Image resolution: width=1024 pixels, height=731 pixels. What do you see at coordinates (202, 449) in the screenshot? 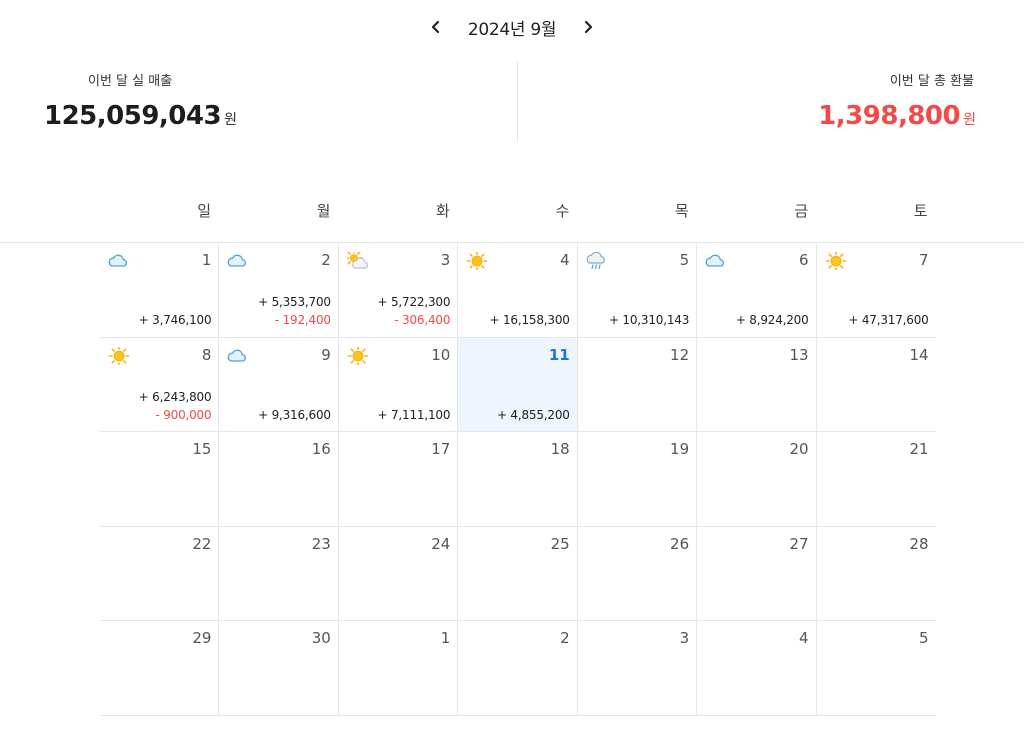
I see `day-number: 15` at bounding box center [202, 449].